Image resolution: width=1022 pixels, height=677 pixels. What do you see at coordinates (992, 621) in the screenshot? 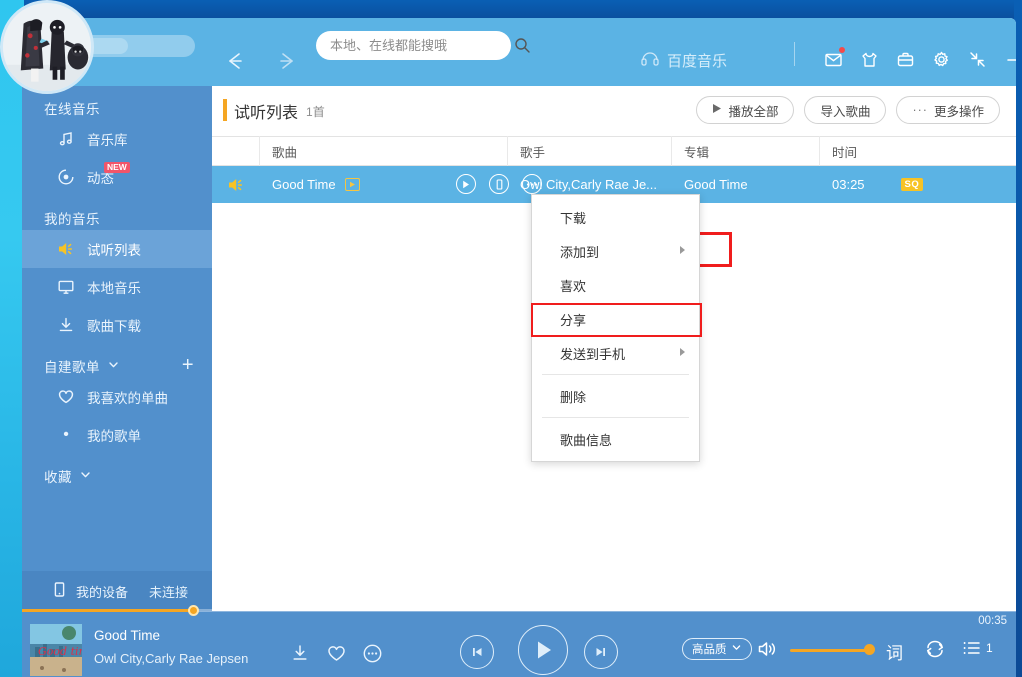
I see `elapsed-time: 00:35` at bounding box center [992, 621].